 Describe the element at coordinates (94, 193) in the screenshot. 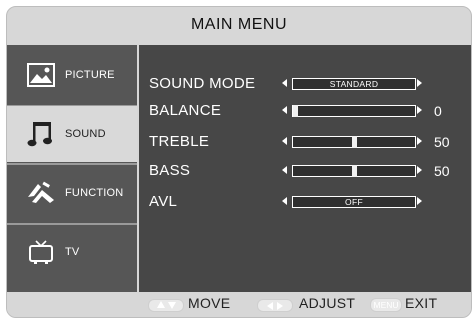

I see `sidebar-item-label: FUNCTION` at that location.